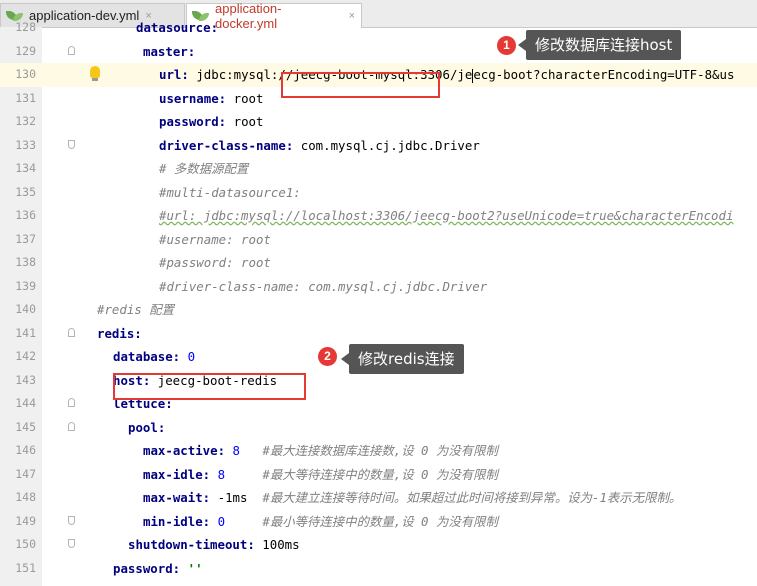  I want to click on line-number: 129, so click(25, 50).